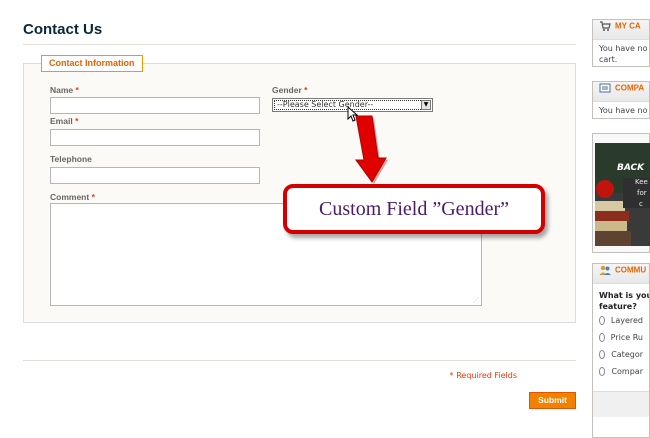 This screenshot has height=438, width=650. I want to click on gender-select-value: --Please Select Gender--, so click(325, 104).